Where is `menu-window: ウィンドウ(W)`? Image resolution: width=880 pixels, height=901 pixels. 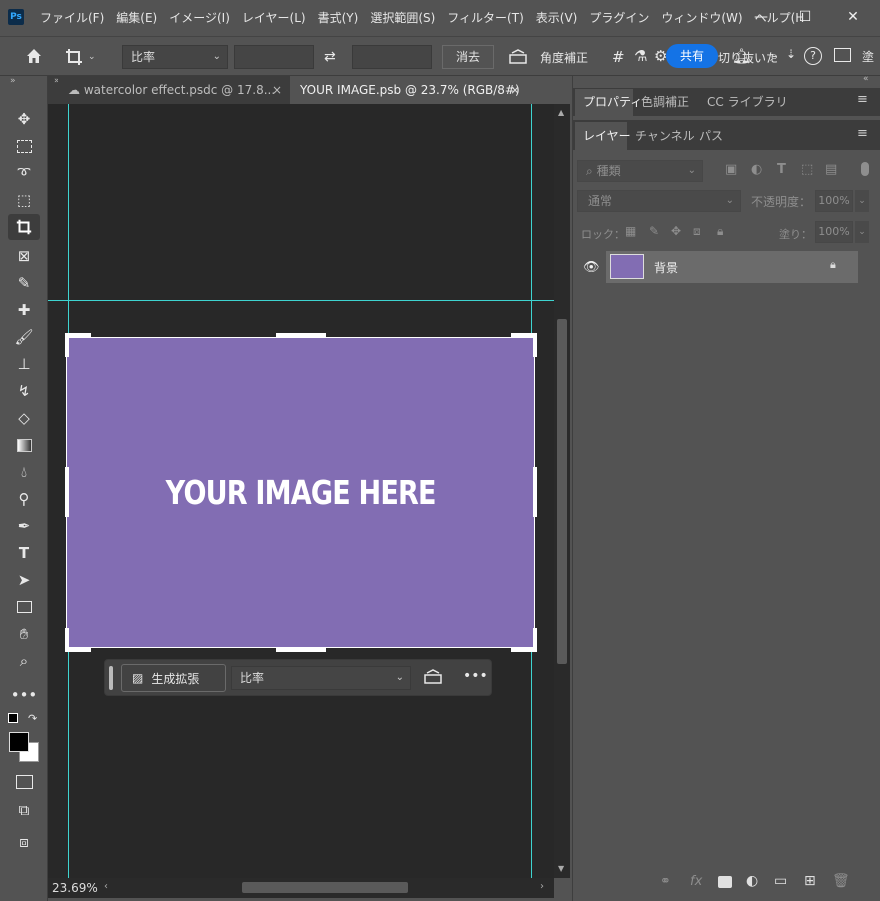 menu-window: ウィンドウ(W) is located at coordinates (701, 17).